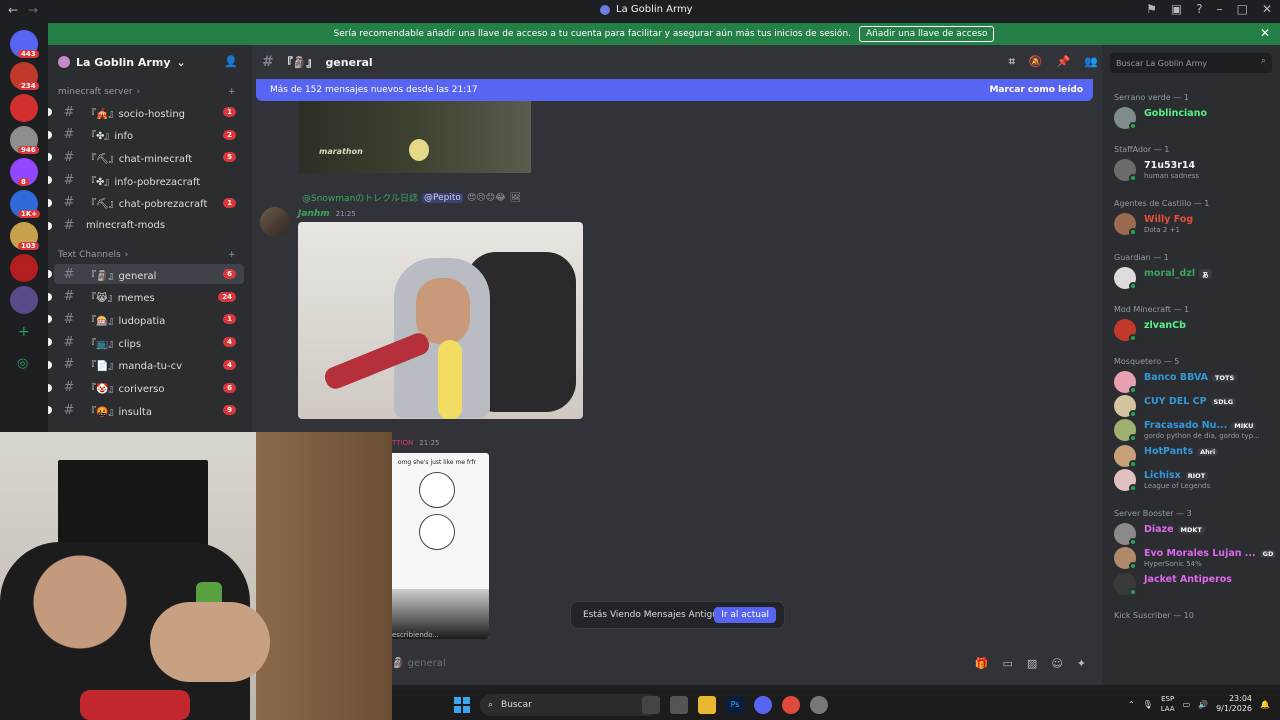 The image size is (1280, 720). I want to click on unread-indicator, so click(50, 274).